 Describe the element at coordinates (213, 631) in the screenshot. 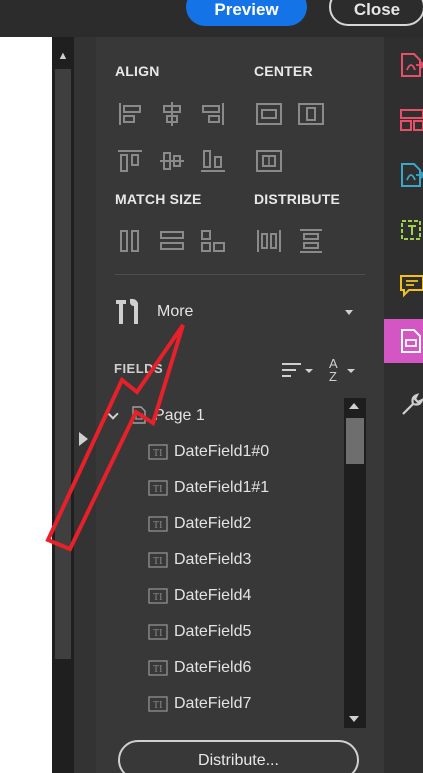

I see `field-label: DateField5` at that location.